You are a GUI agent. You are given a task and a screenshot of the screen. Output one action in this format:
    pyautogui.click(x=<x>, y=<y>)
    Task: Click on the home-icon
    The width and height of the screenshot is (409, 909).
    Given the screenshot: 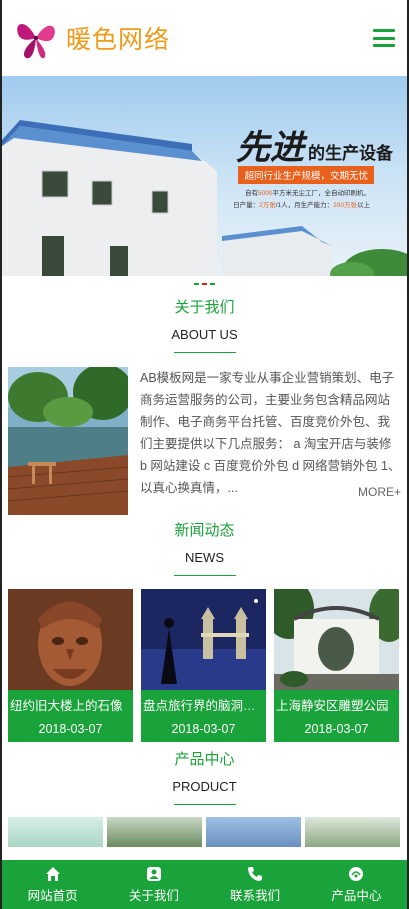 What is the action you would take?
    pyautogui.click(x=52, y=873)
    